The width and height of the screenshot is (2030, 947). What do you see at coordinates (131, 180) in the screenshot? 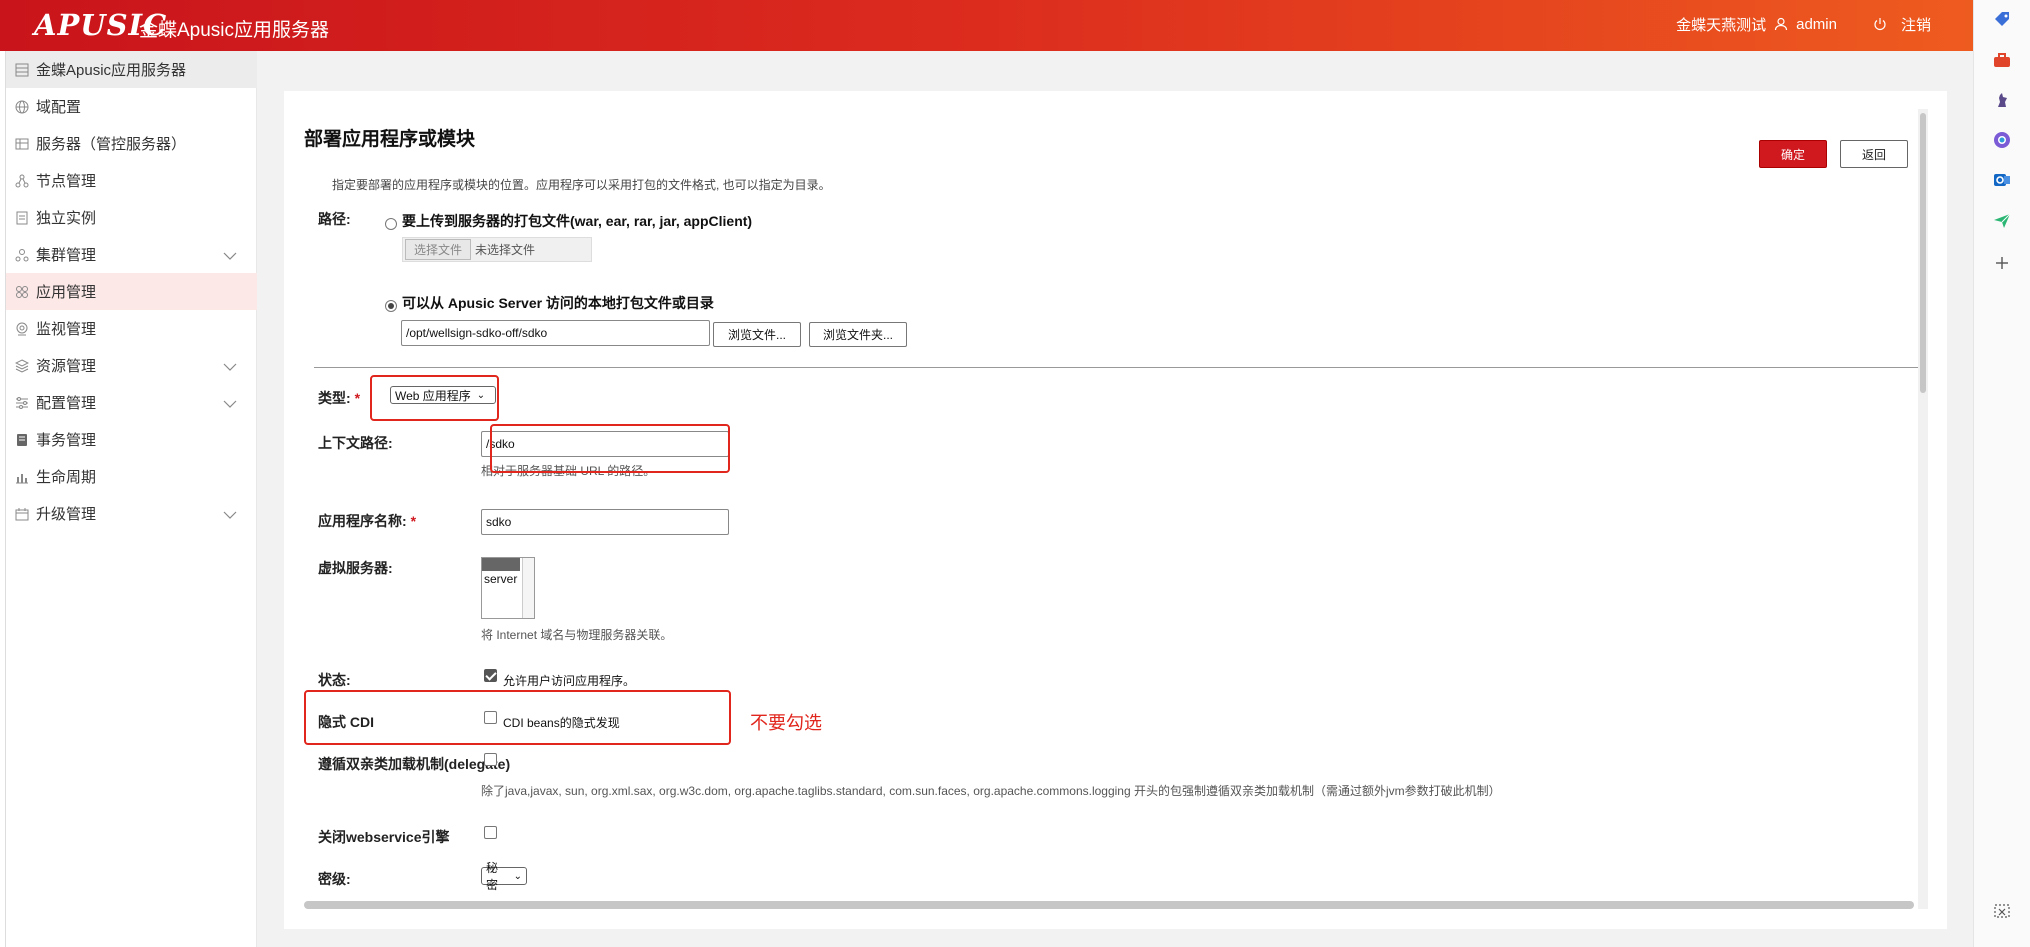
I see `sidebar-item-nodes: 节点管理` at bounding box center [131, 180].